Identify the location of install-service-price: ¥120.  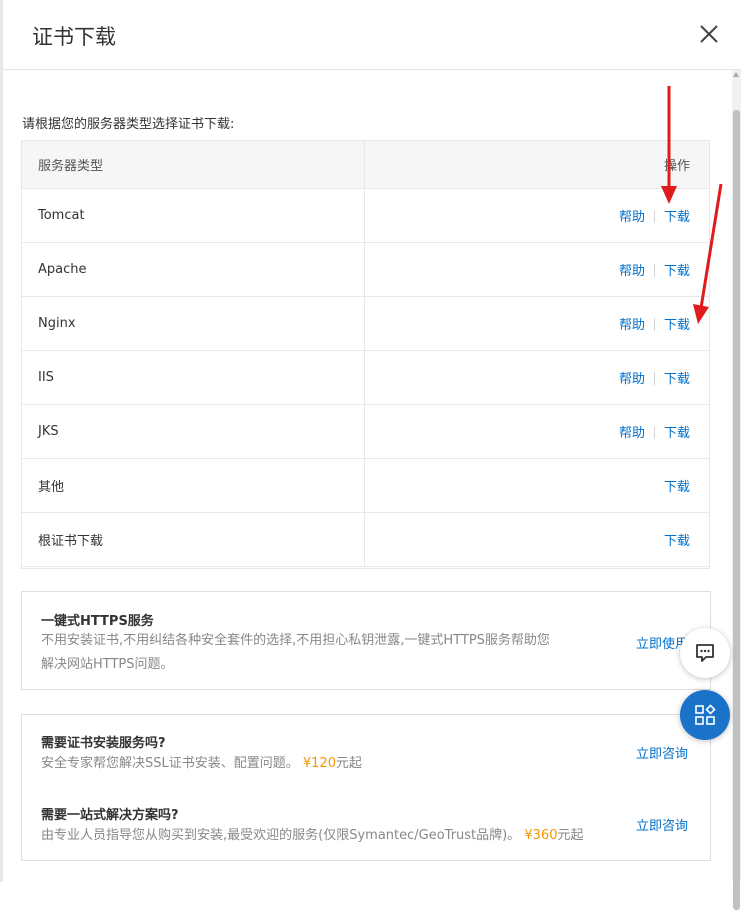
(319, 763).